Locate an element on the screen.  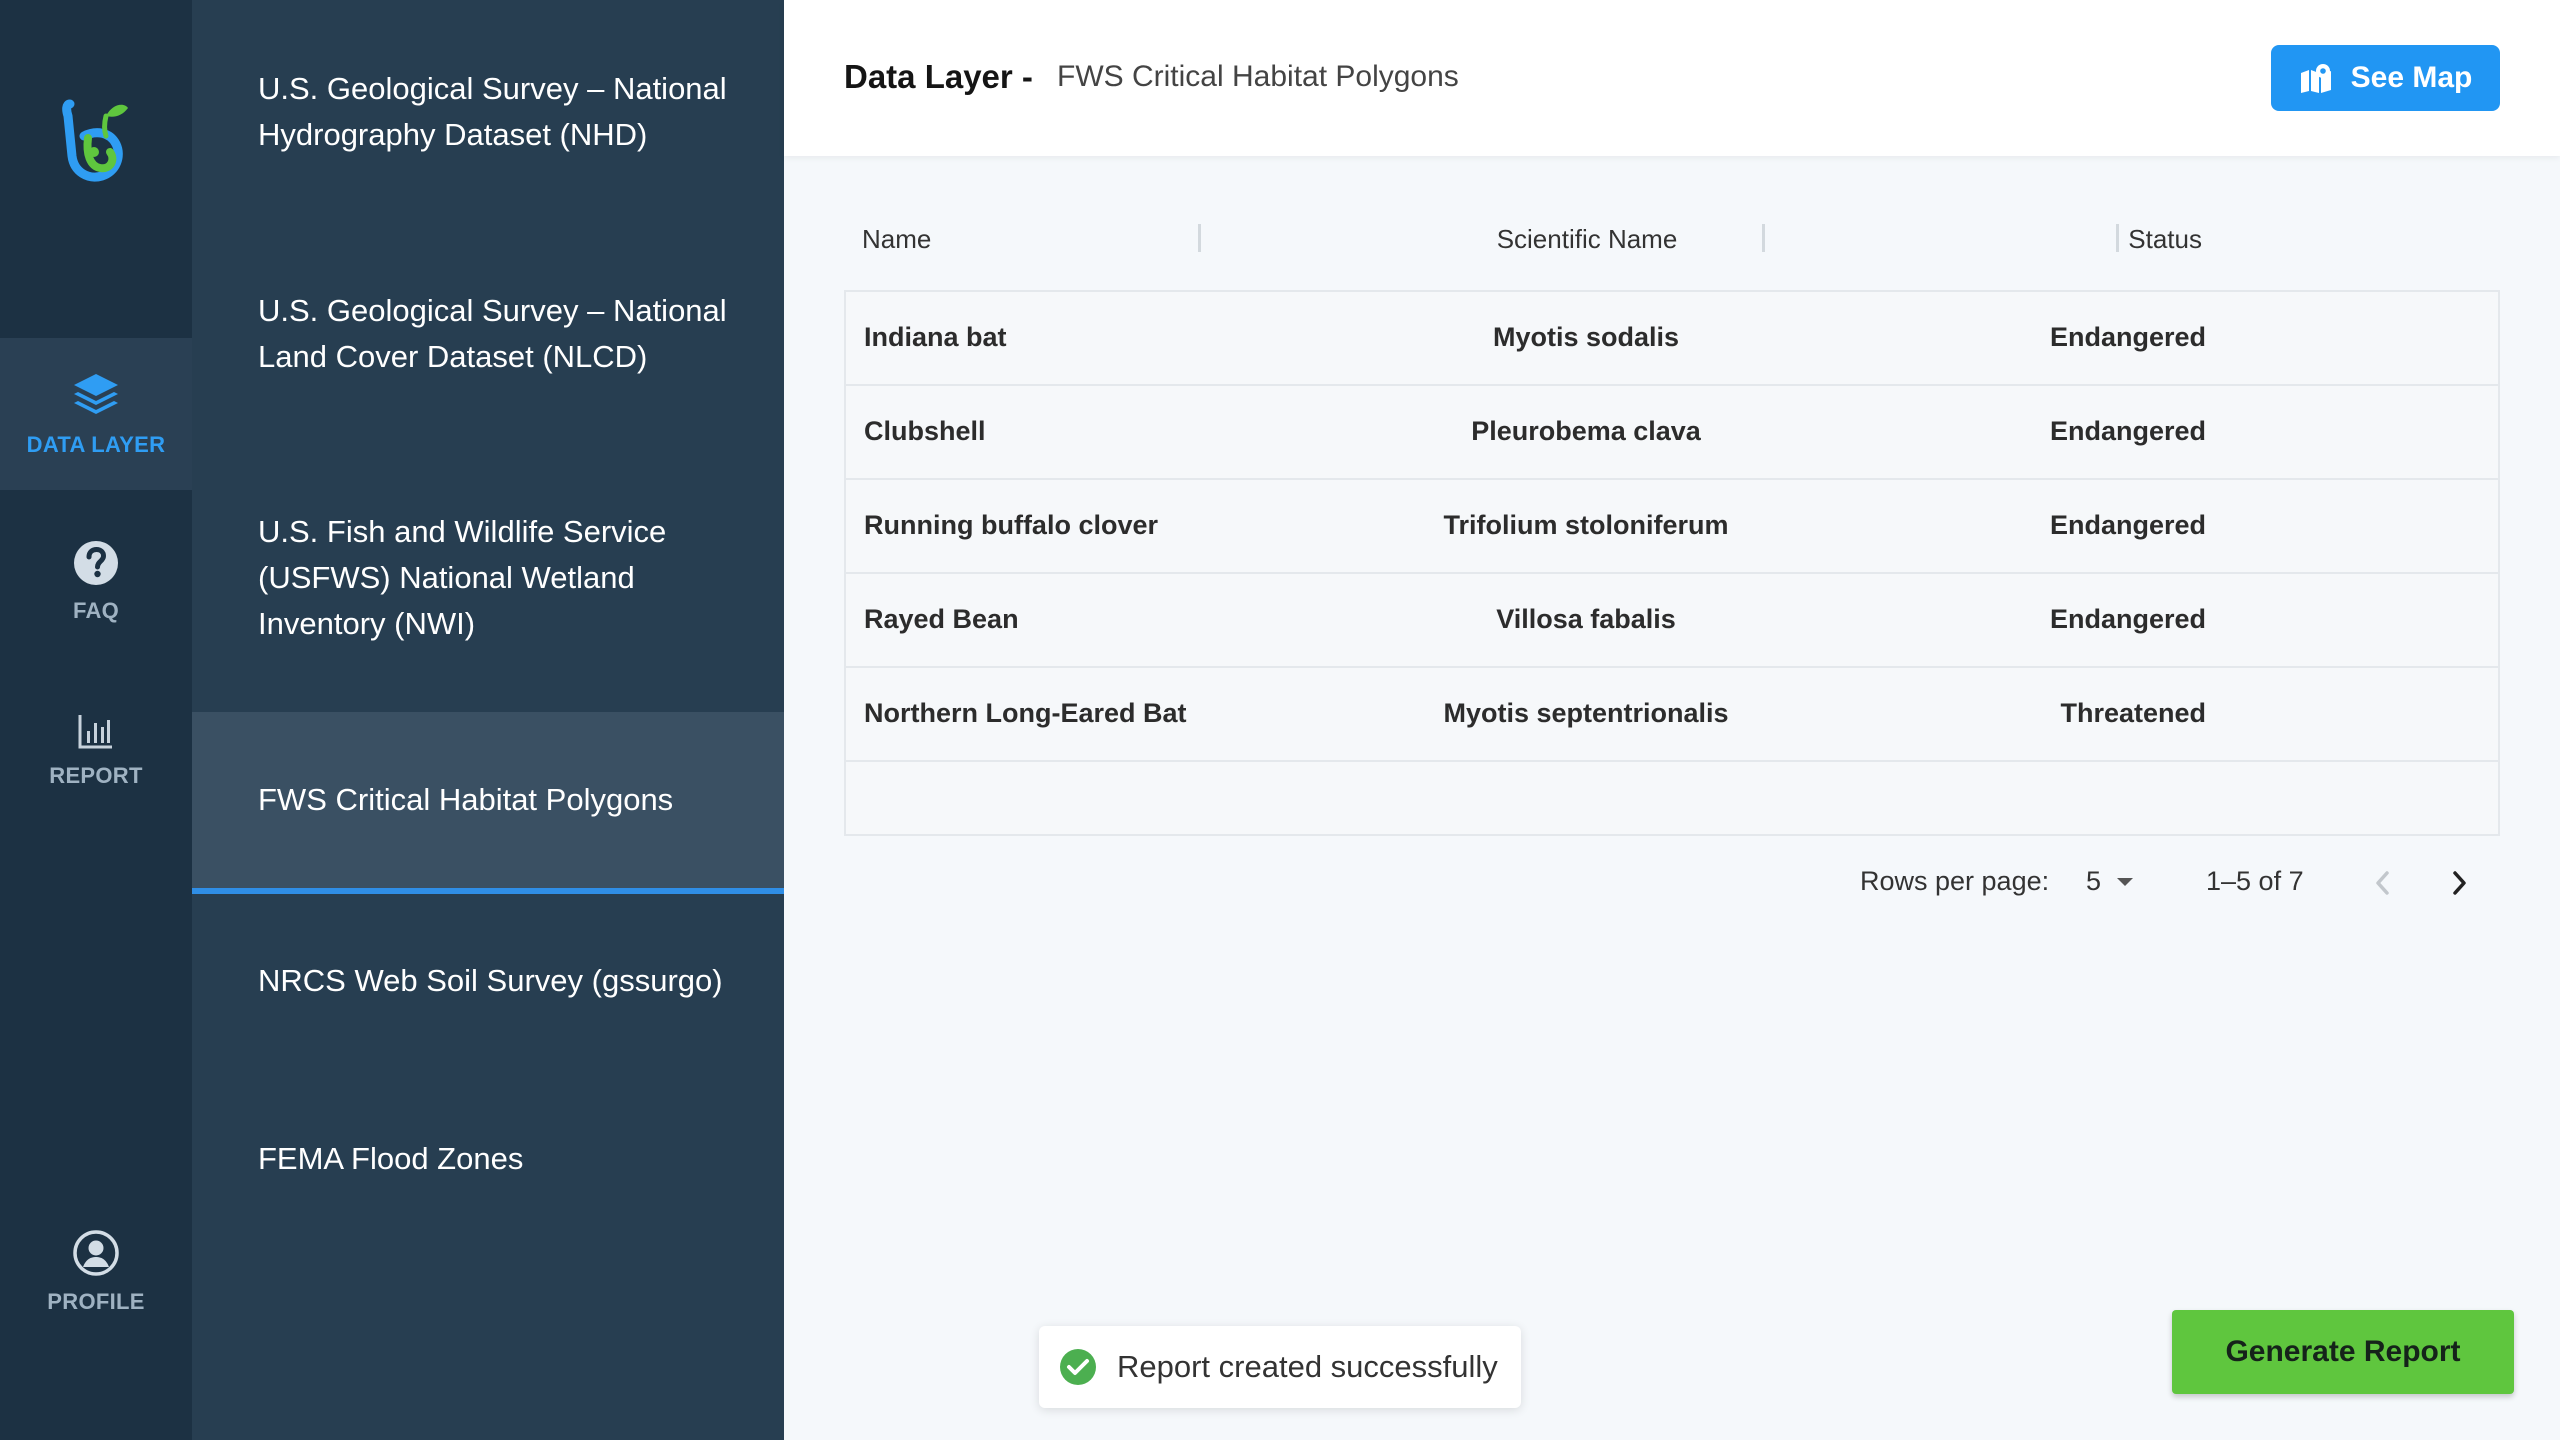
cell-scientific-name: Trifolium stoloniferum is located at coordinates (1586, 525).